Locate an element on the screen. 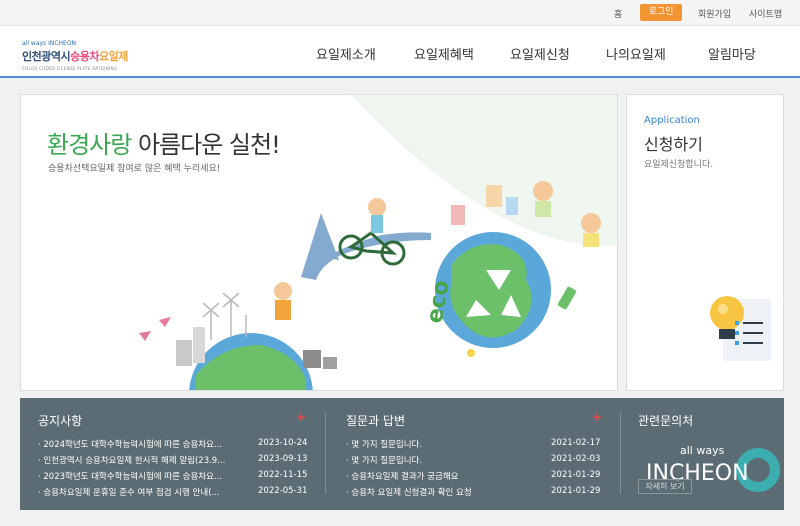 The height and width of the screenshot is (526, 800). qna-item: · 승용차 요일제 신청결과 확인 요청 is located at coordinates (409, 492).